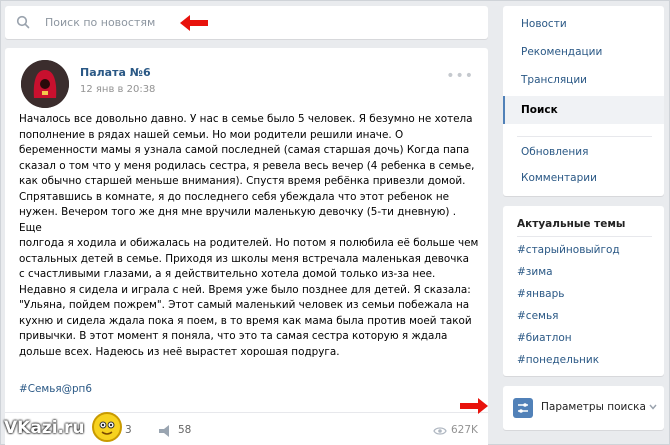 Image resolution: width=670 pixels, height=445 pixels. Describe the element at coordinates (584, 236) in the screenshot. I see `topics-divider` at that location.